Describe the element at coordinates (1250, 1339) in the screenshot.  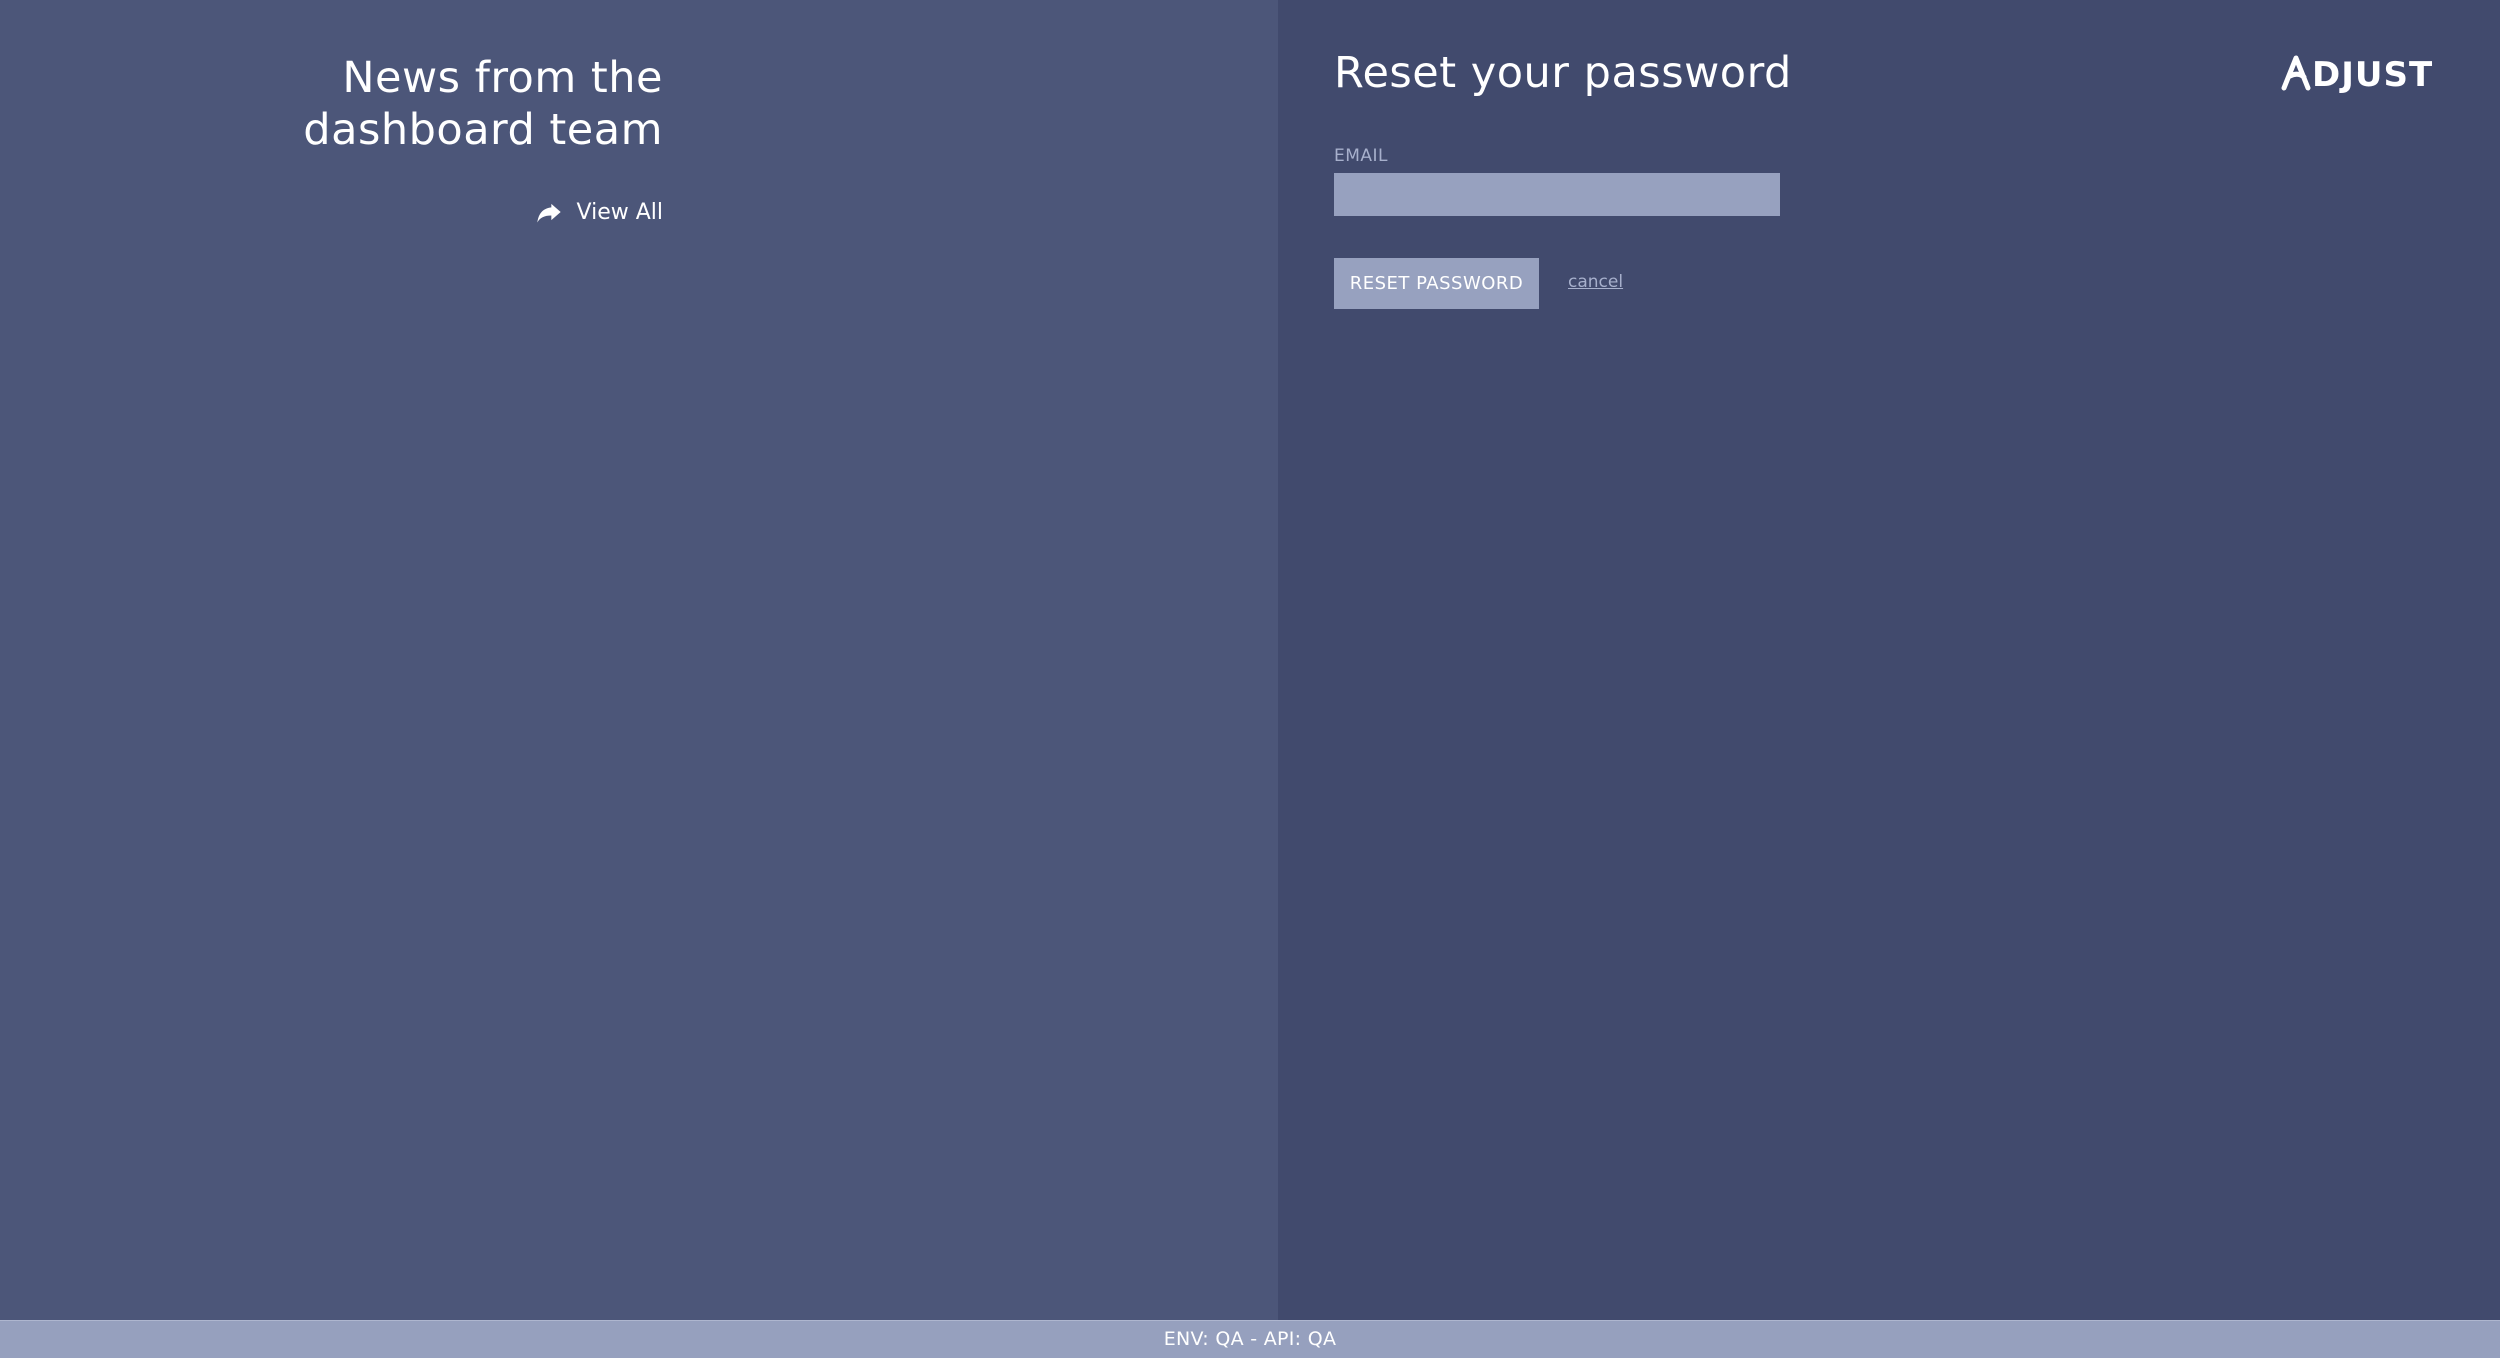
I see `environment-footer: ENV: QA - API: QA` at that location.